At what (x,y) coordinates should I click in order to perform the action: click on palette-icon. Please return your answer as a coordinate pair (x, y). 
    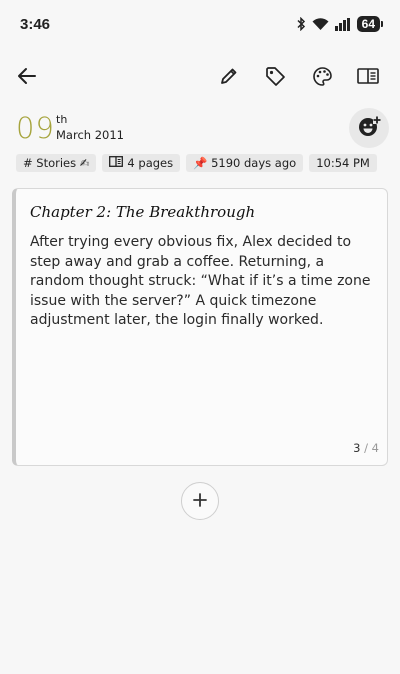
    Looking at the image, I should click on (322, 78).